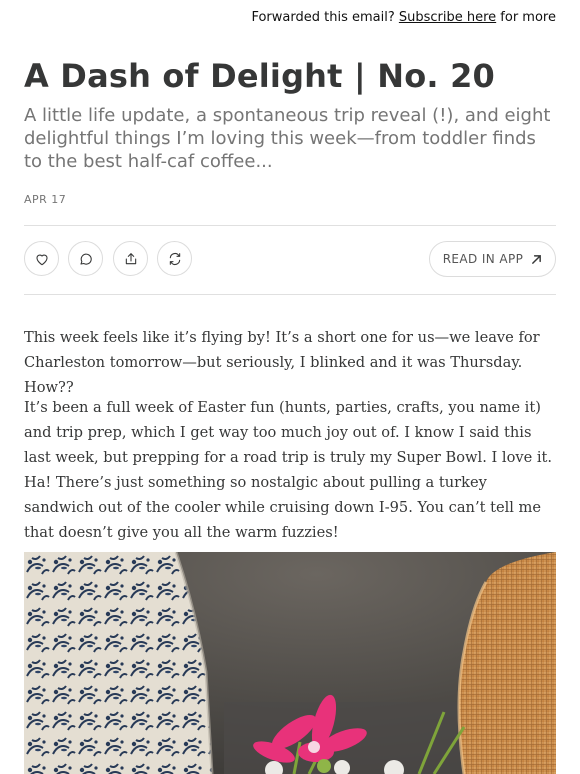 Image resolution: width=580 pixels, height=774 pixels. I want to click on like-button, so click(41, 258).